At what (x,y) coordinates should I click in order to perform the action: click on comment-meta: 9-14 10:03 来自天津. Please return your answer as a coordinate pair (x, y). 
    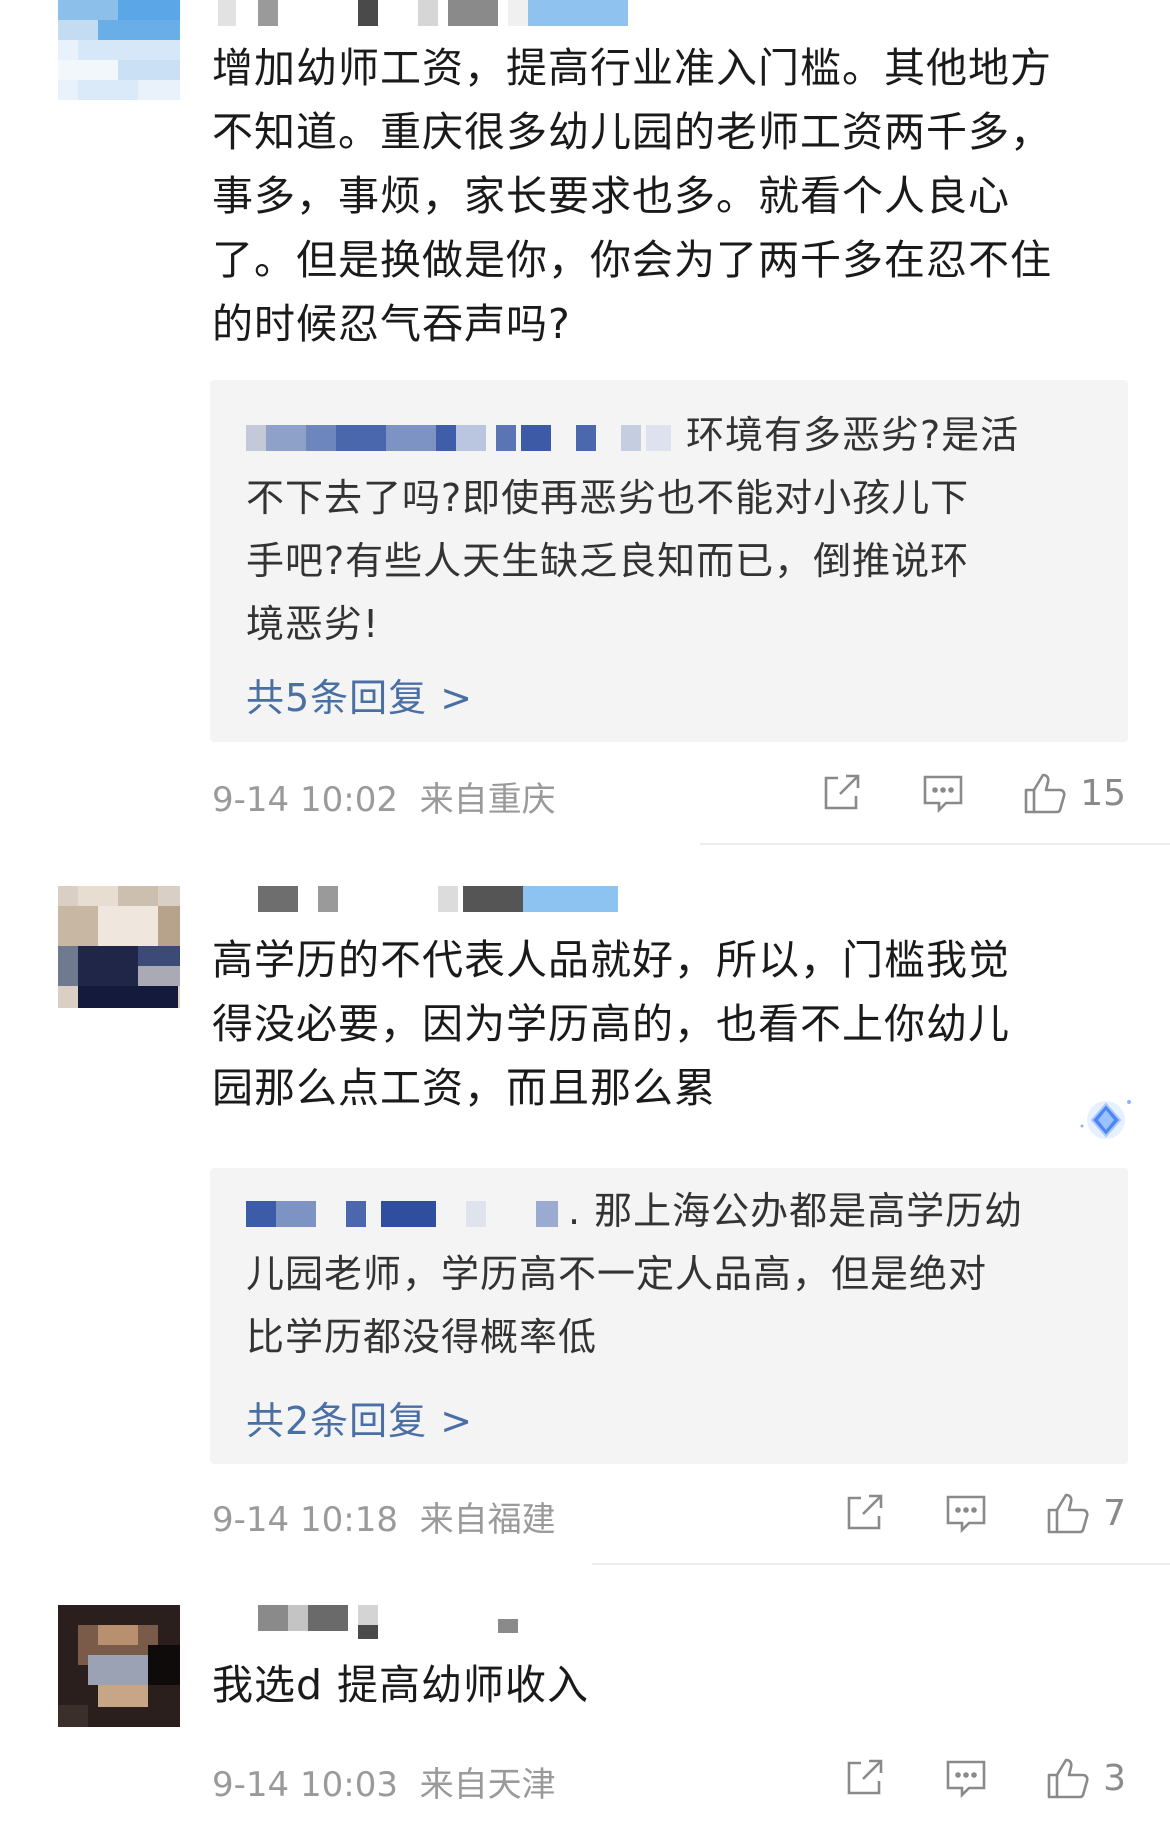
    Looking at the image, I should click on (384, 1781).